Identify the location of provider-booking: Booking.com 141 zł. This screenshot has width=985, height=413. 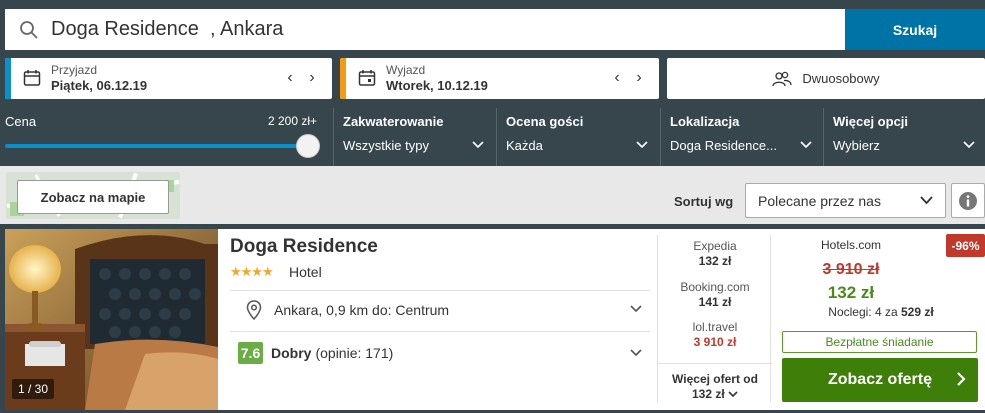
(715, 295).